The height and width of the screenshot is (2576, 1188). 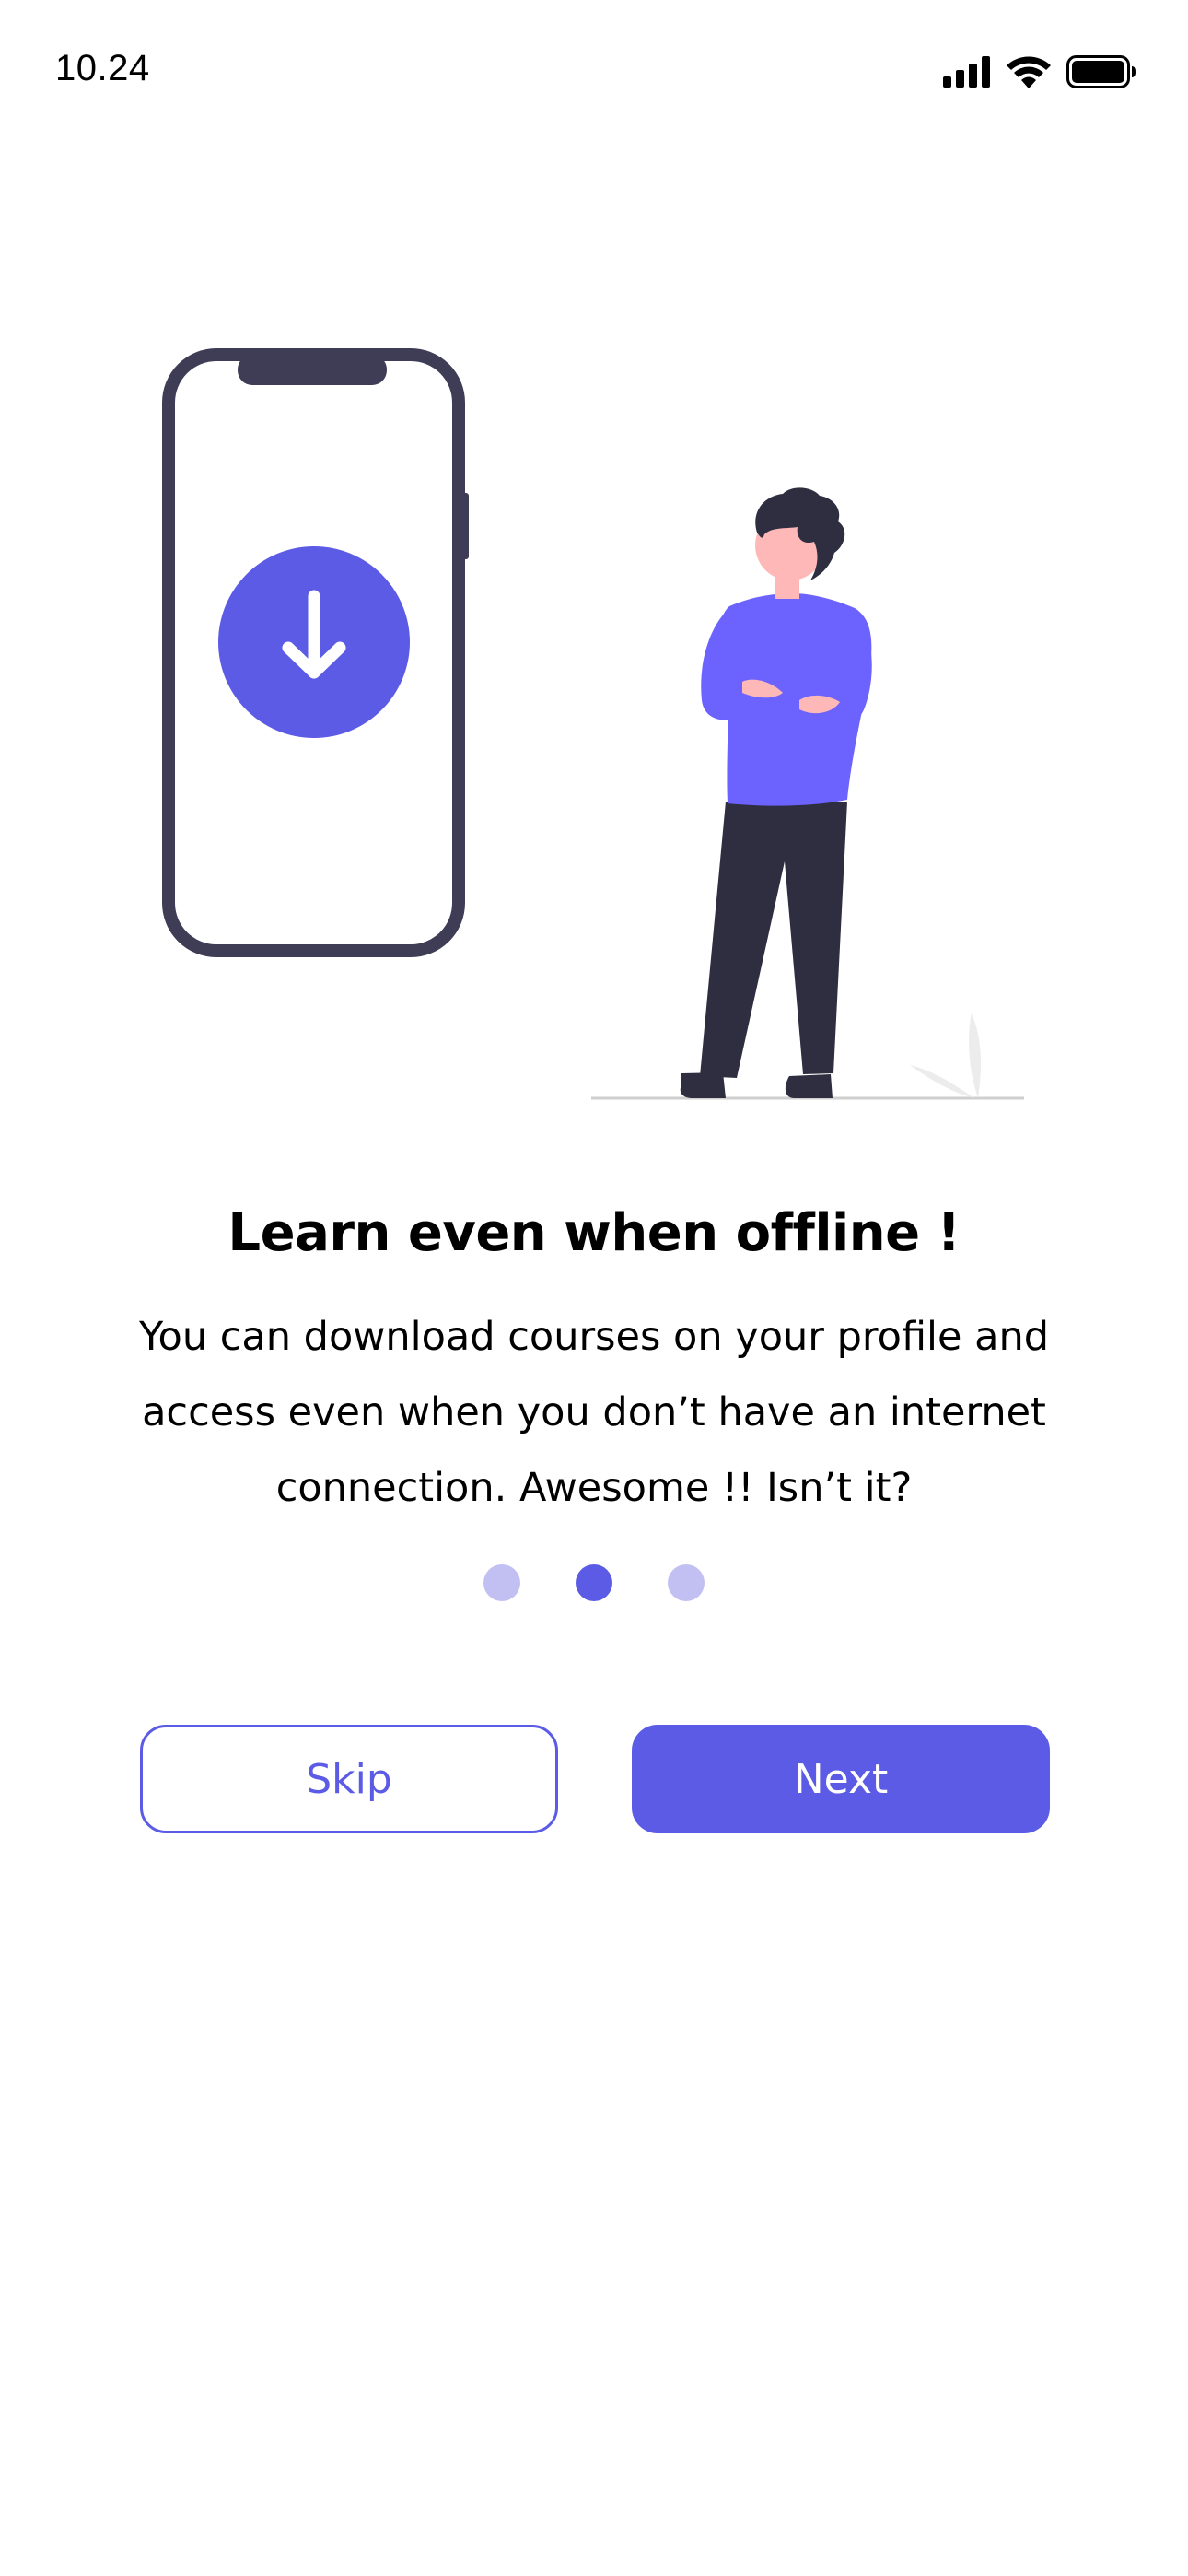 I want to click on phone-illustration, so click(x=315, y=652).